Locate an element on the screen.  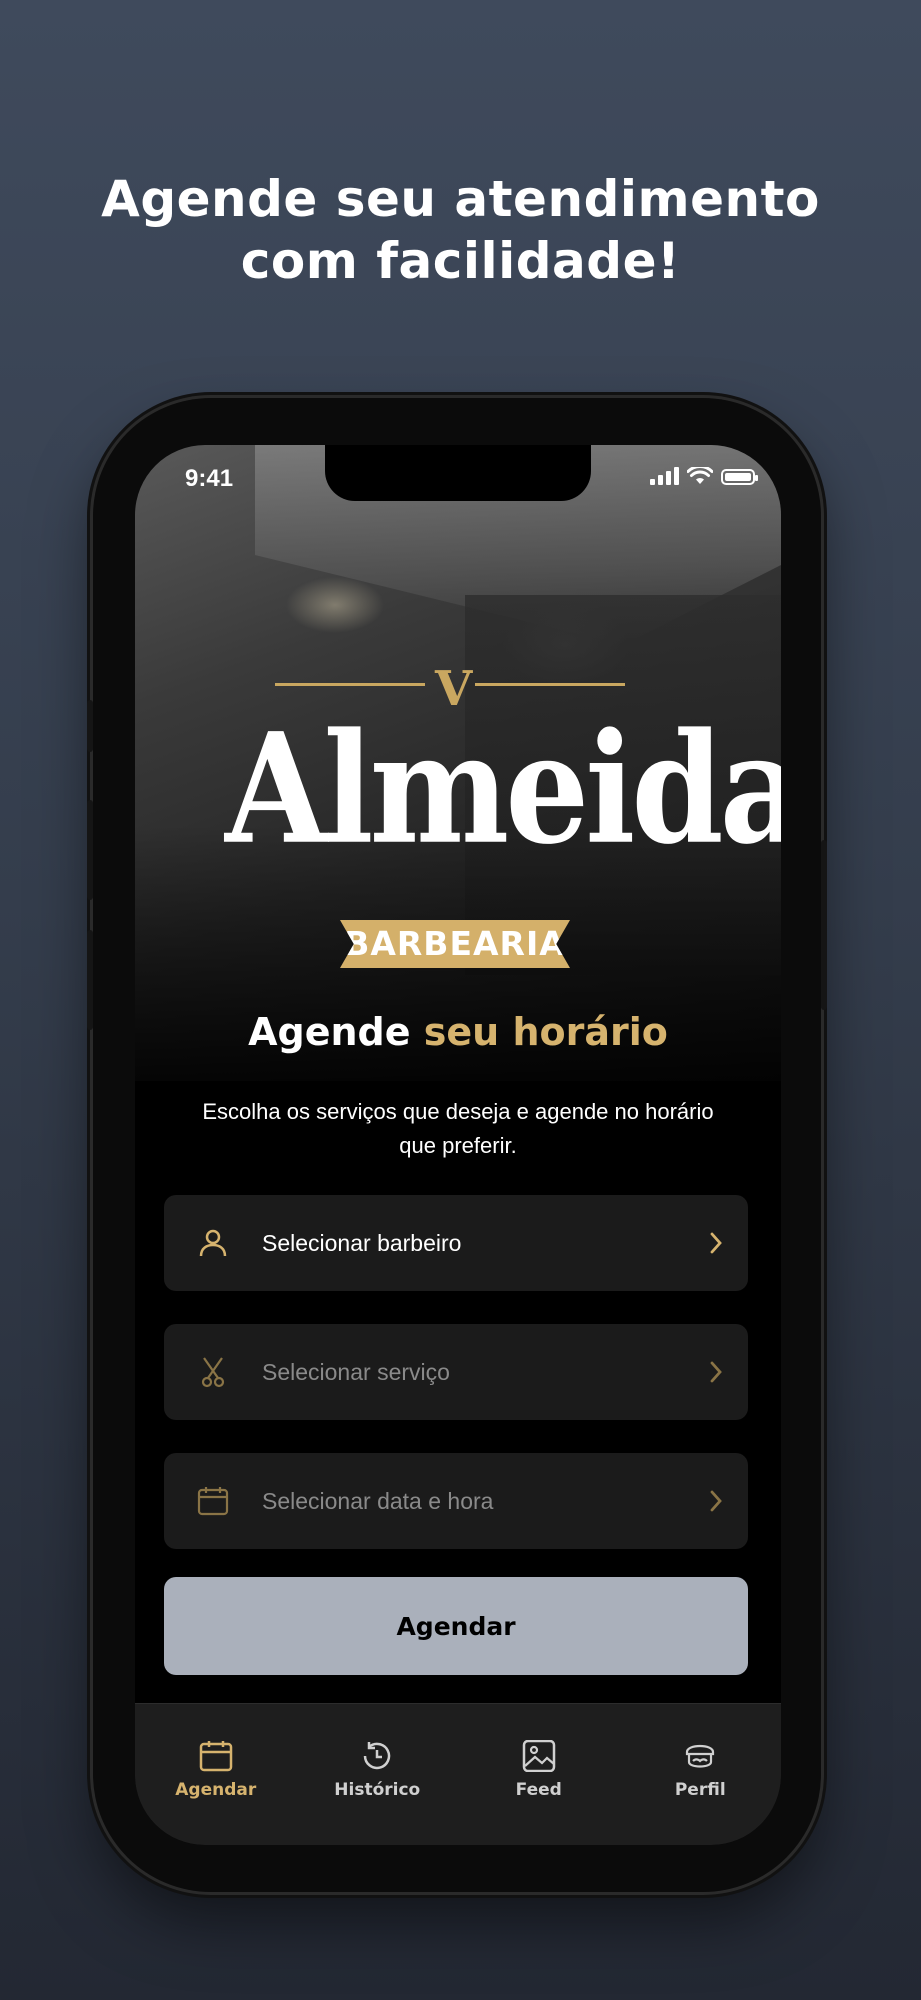
tab-feed-label: Feed is located at coordinates (538, 1790).